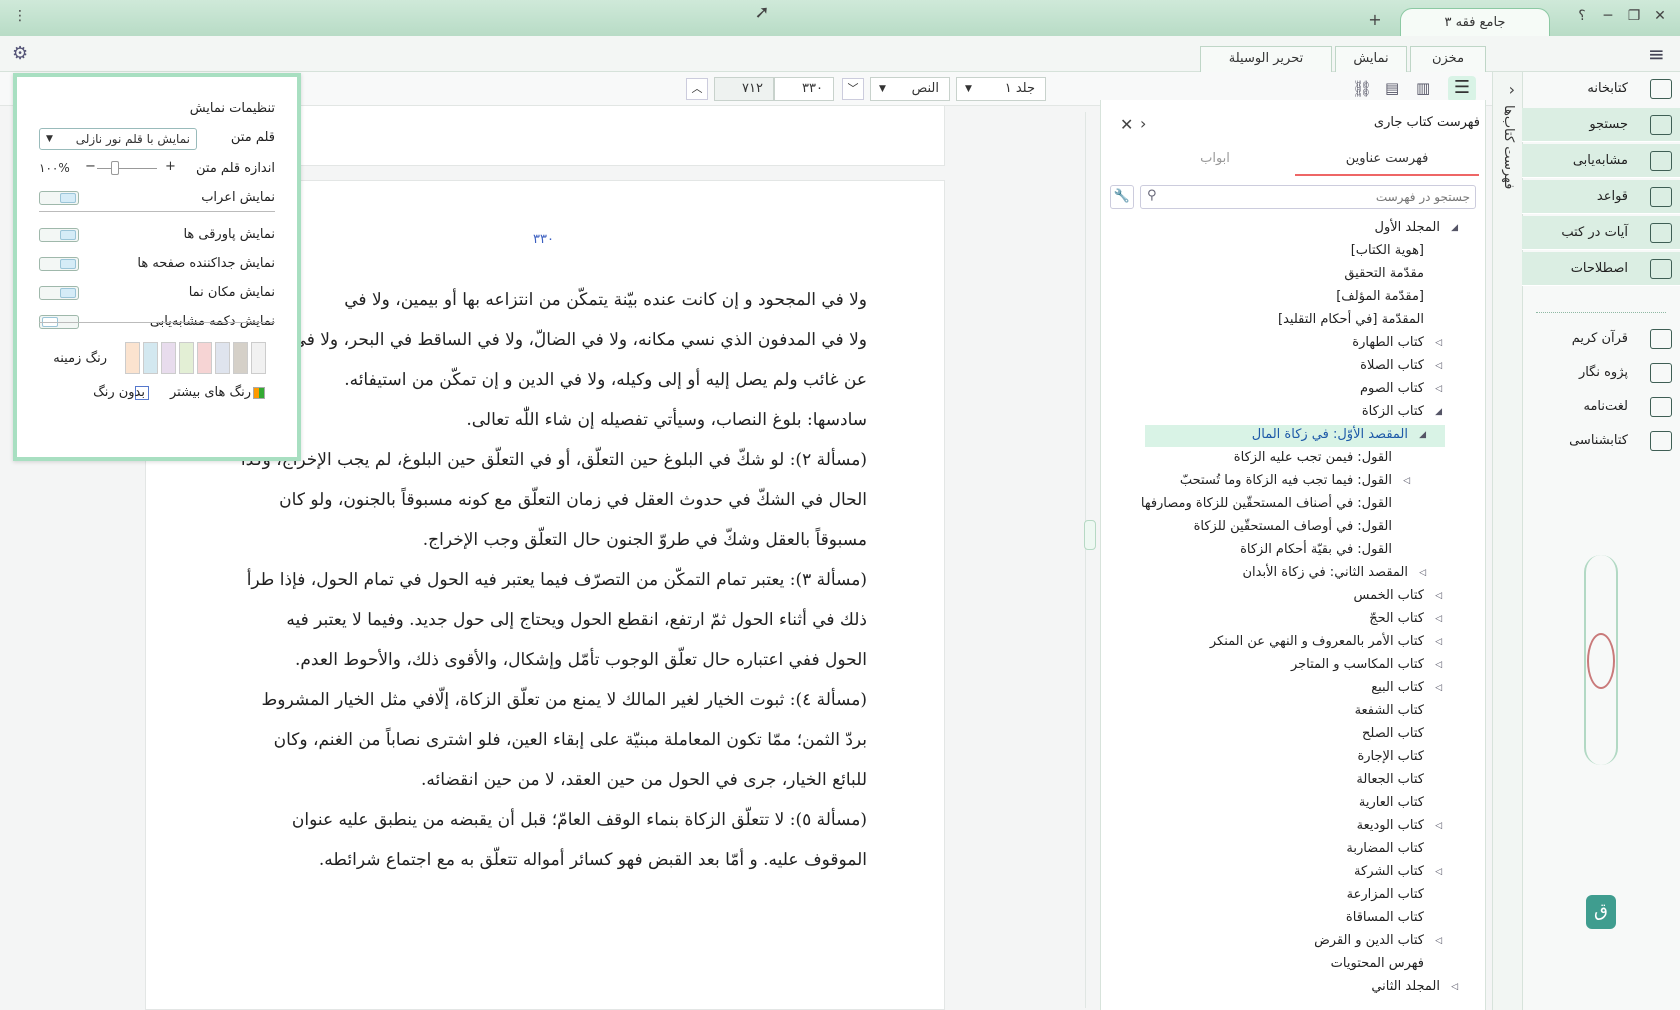 The image size is (1680, 1010). I want to click on tab-display: نمایش, so click(1371, 59).